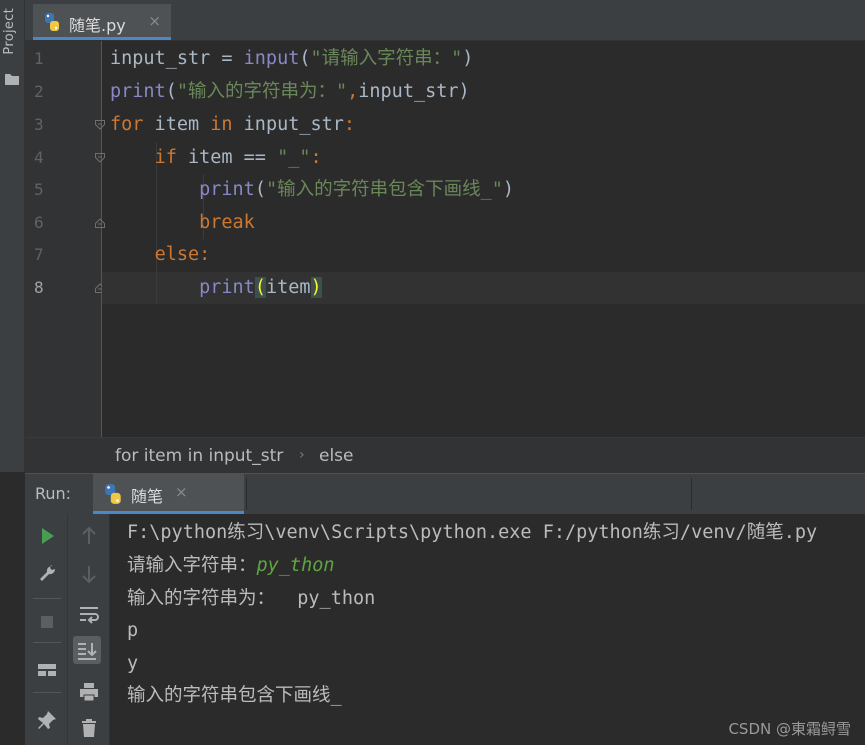  Describe the element at coordinates (87, 650) in the screenshot. I see `scroll-to-end-icon` at that location.